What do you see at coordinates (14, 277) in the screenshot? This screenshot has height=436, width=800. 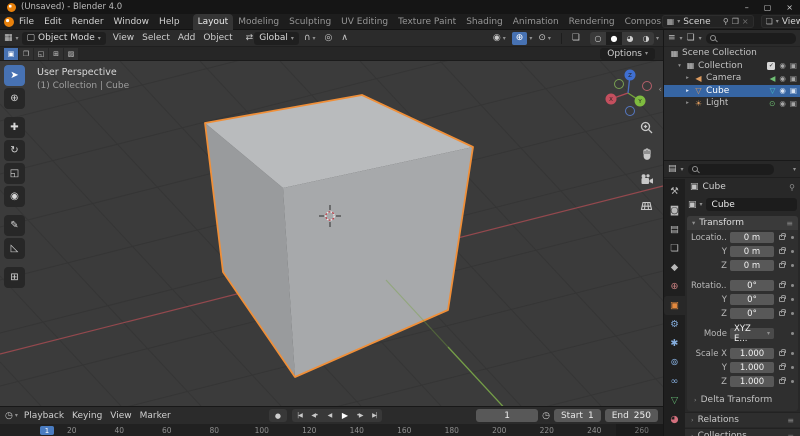 I see `tool-add-cube: ⊞` at bounding box center [14, 277].